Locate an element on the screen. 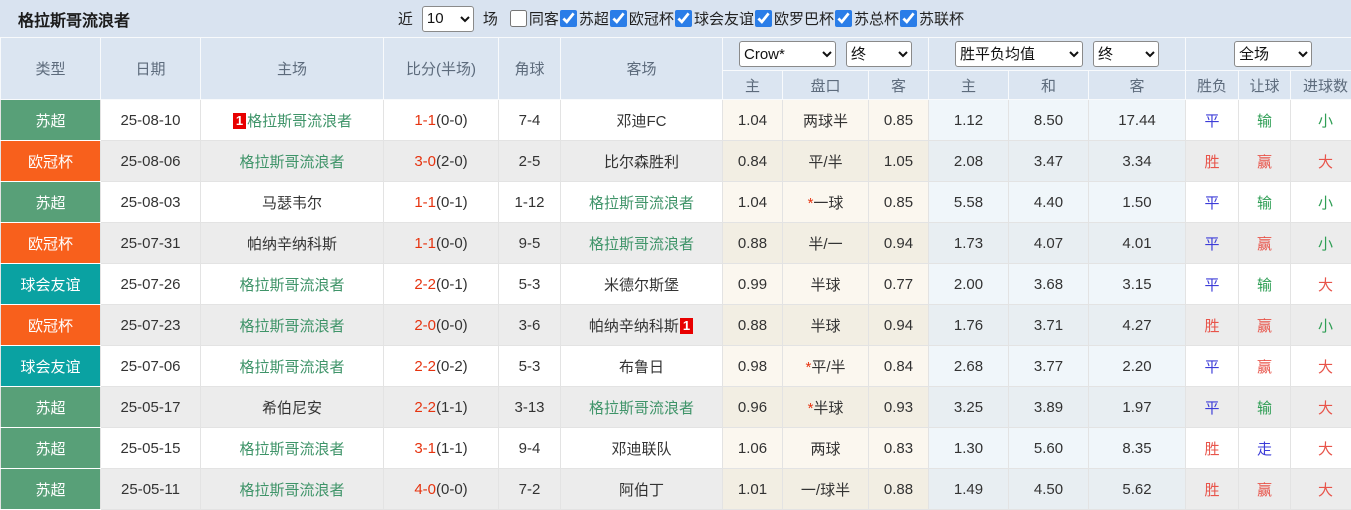  odds-company-select: Crow* is located at coordinates (787, 54).